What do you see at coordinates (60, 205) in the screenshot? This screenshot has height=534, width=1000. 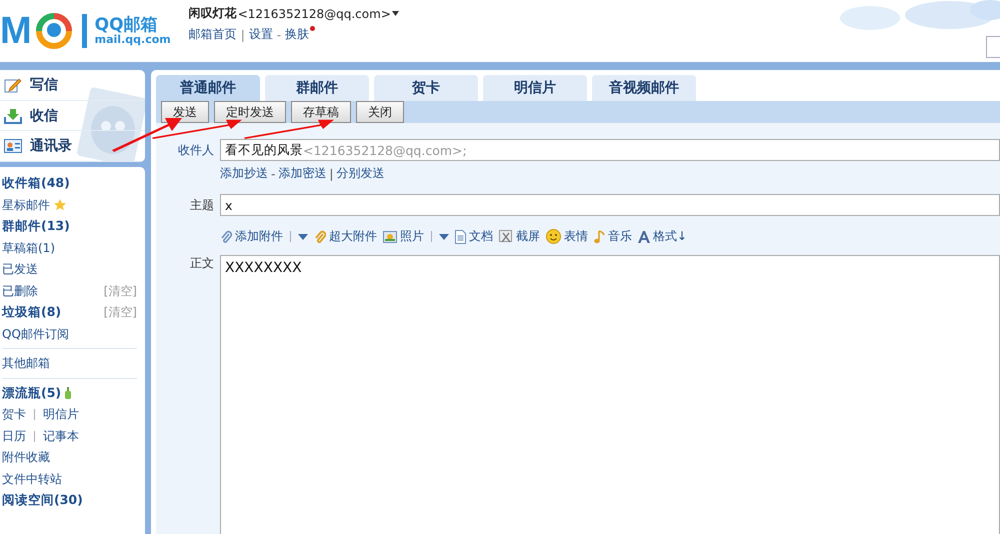 I see `star-icon` at bounding box center [60, 205].